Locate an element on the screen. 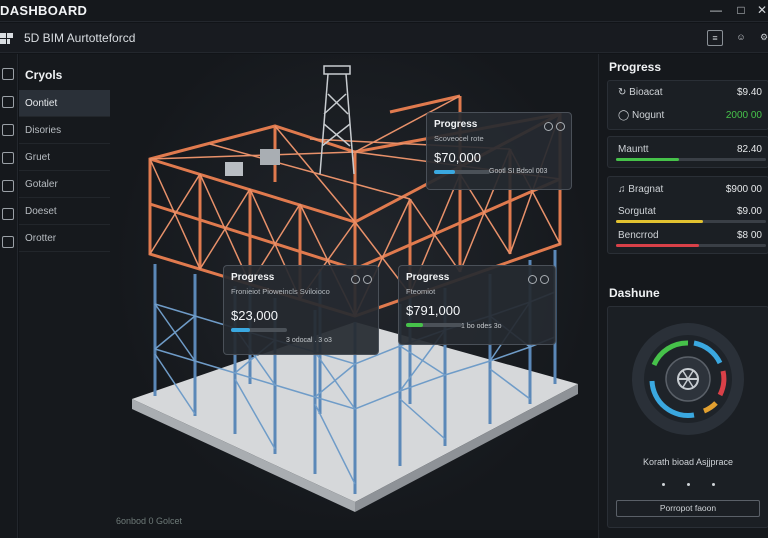 The height and width of the screenshot is (538, 768). progress-row-label: ↻ Bioacat is located at coordinates (640, 92).